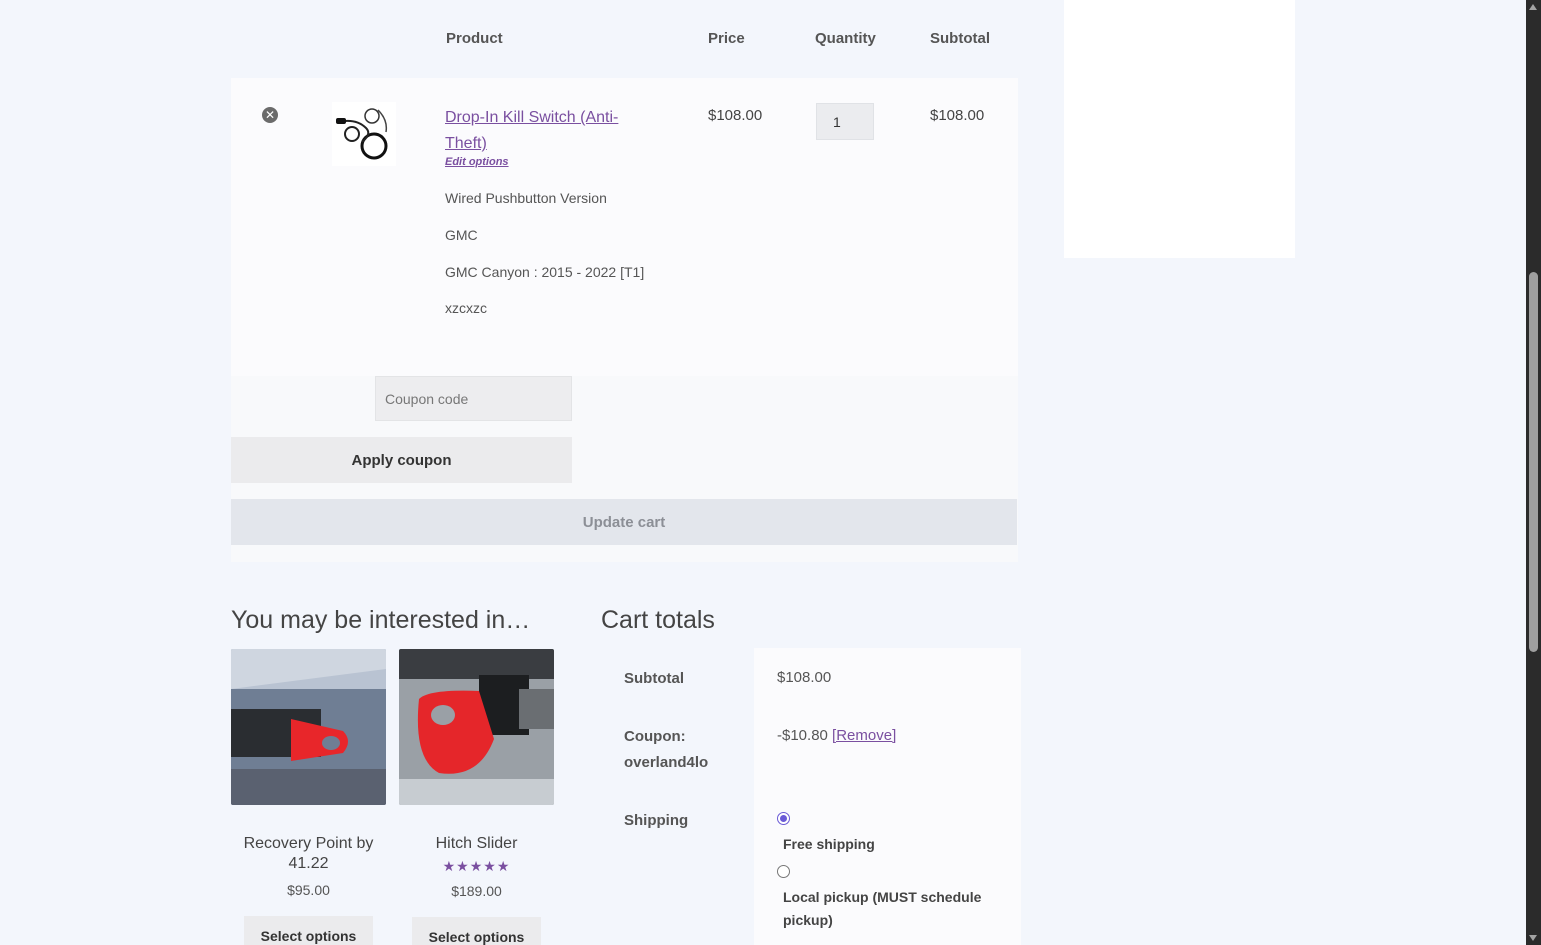  Describe the element at coordinates (545, 131) in the screenshot. I see `product-name-link: Drop-In Kill Switch (Anti-Theft)` at that location.